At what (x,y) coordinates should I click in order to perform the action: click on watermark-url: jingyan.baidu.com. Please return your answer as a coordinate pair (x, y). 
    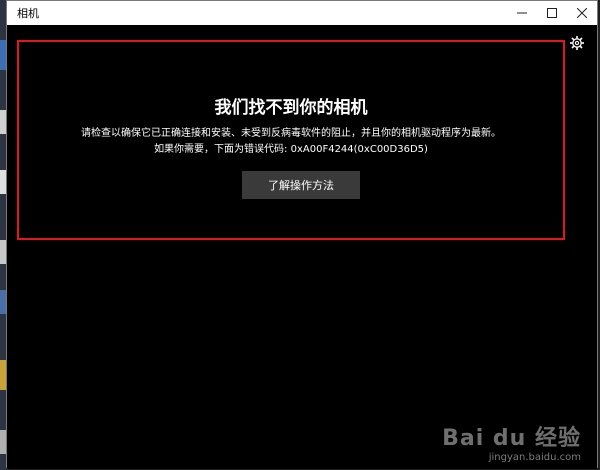
    Looking at the image, I should click on (534, 457).